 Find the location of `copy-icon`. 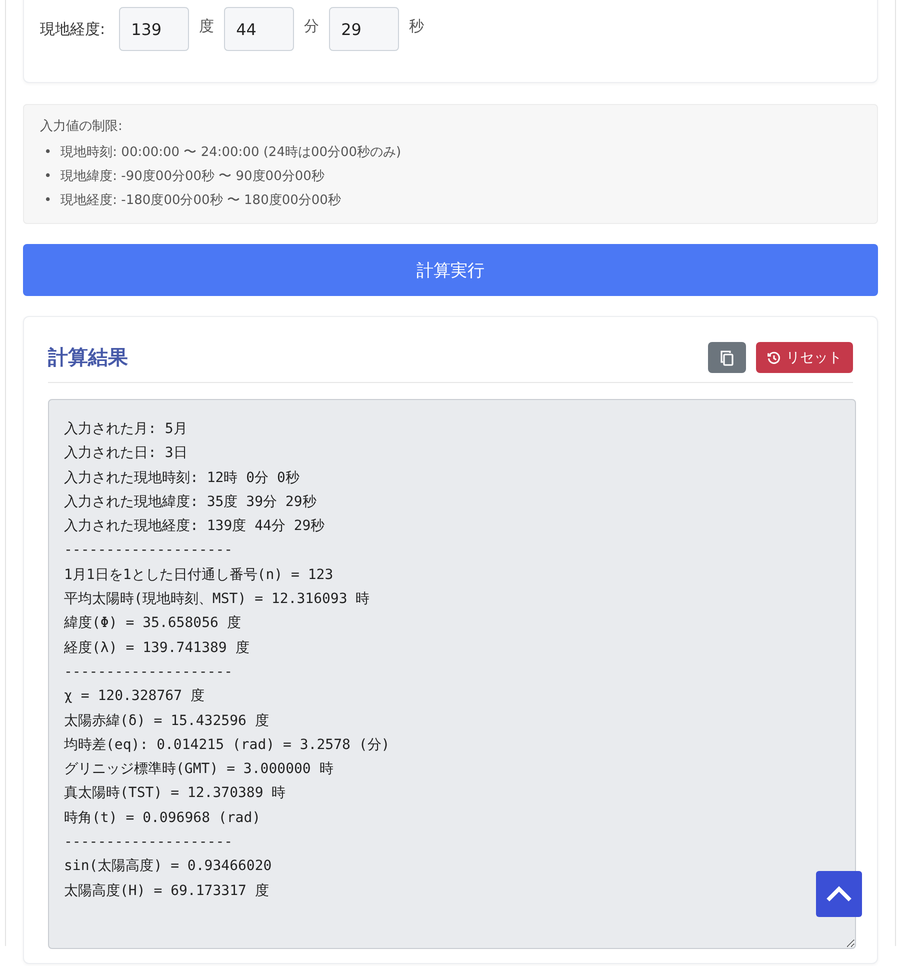

copy-icon is located at coordinates (727, 358).